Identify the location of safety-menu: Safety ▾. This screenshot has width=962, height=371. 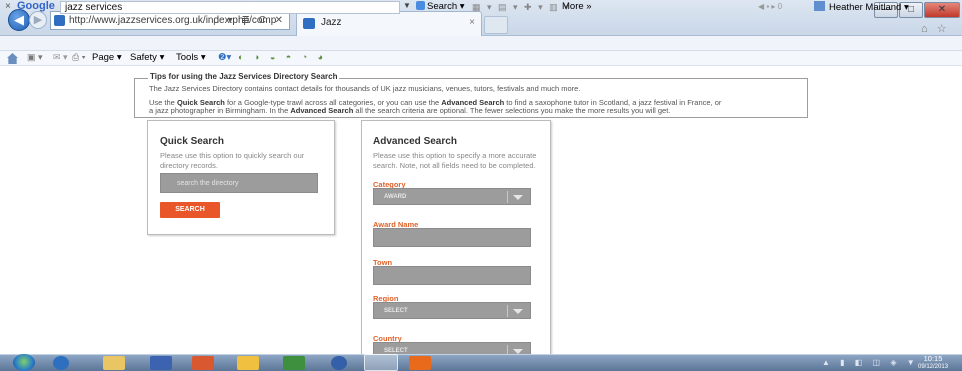
(147, 57).